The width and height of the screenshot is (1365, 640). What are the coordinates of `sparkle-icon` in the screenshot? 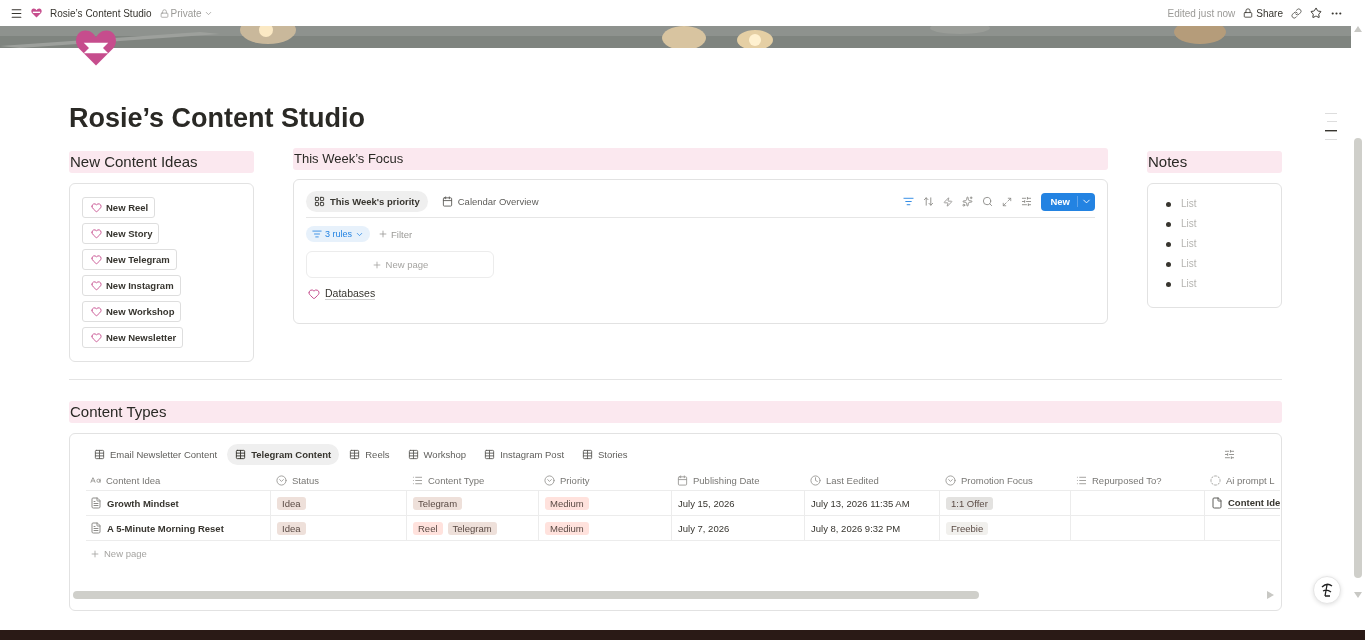 It's located at (968, 201).